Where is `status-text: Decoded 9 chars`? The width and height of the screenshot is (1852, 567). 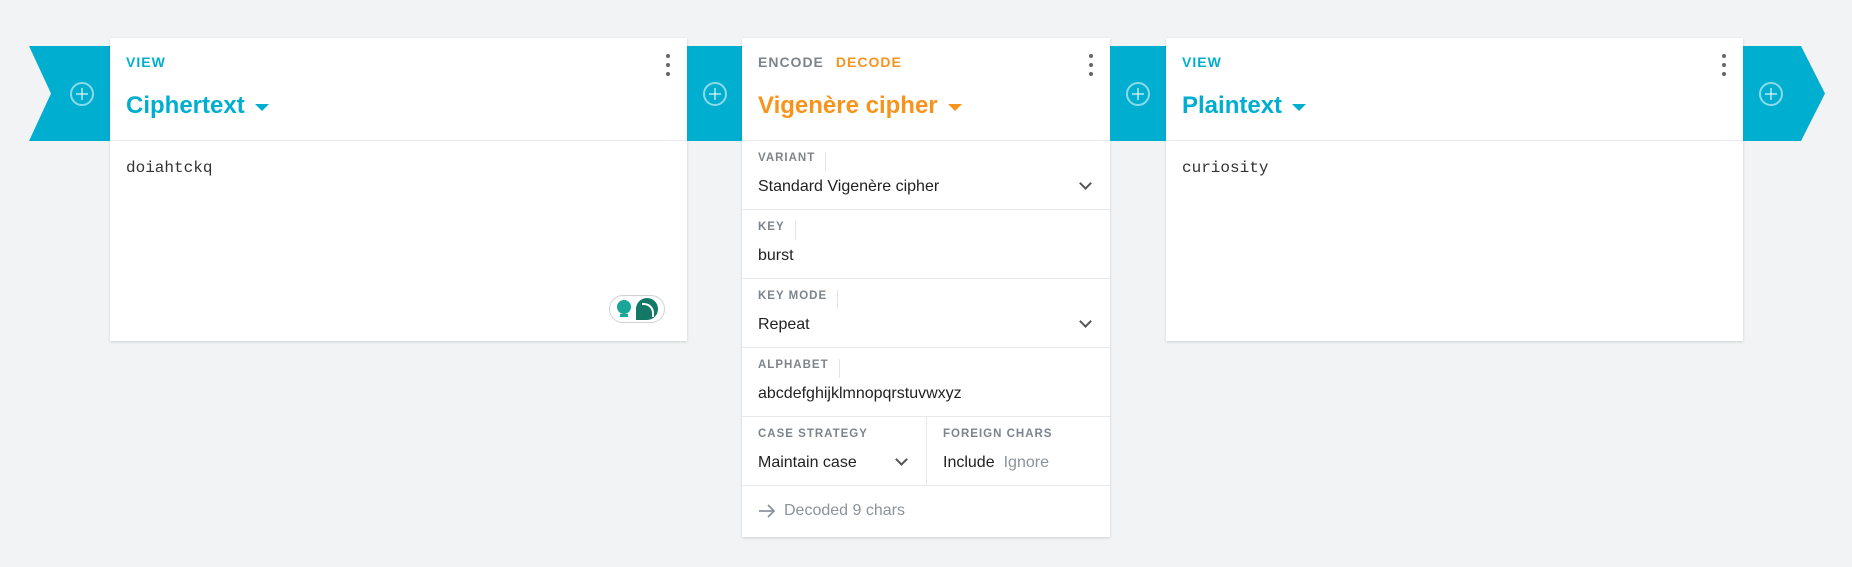 status-text: Decoded 9 chars is located at coordinates (844, 510).